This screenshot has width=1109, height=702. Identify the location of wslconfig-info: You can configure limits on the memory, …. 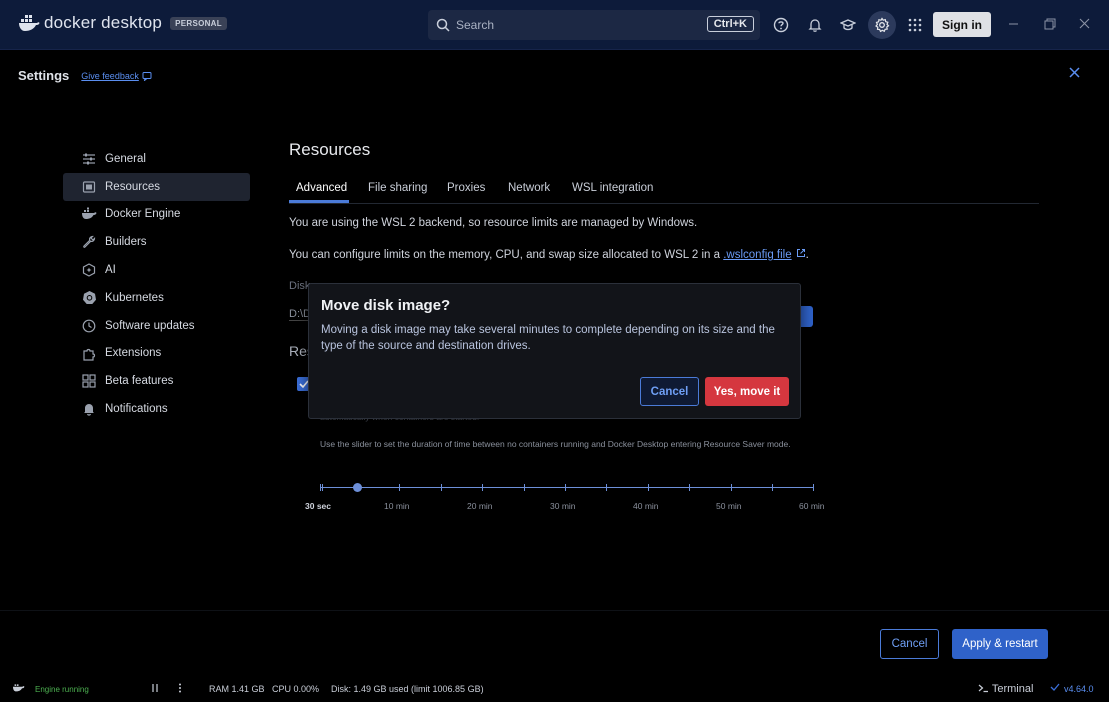
(549, 254).